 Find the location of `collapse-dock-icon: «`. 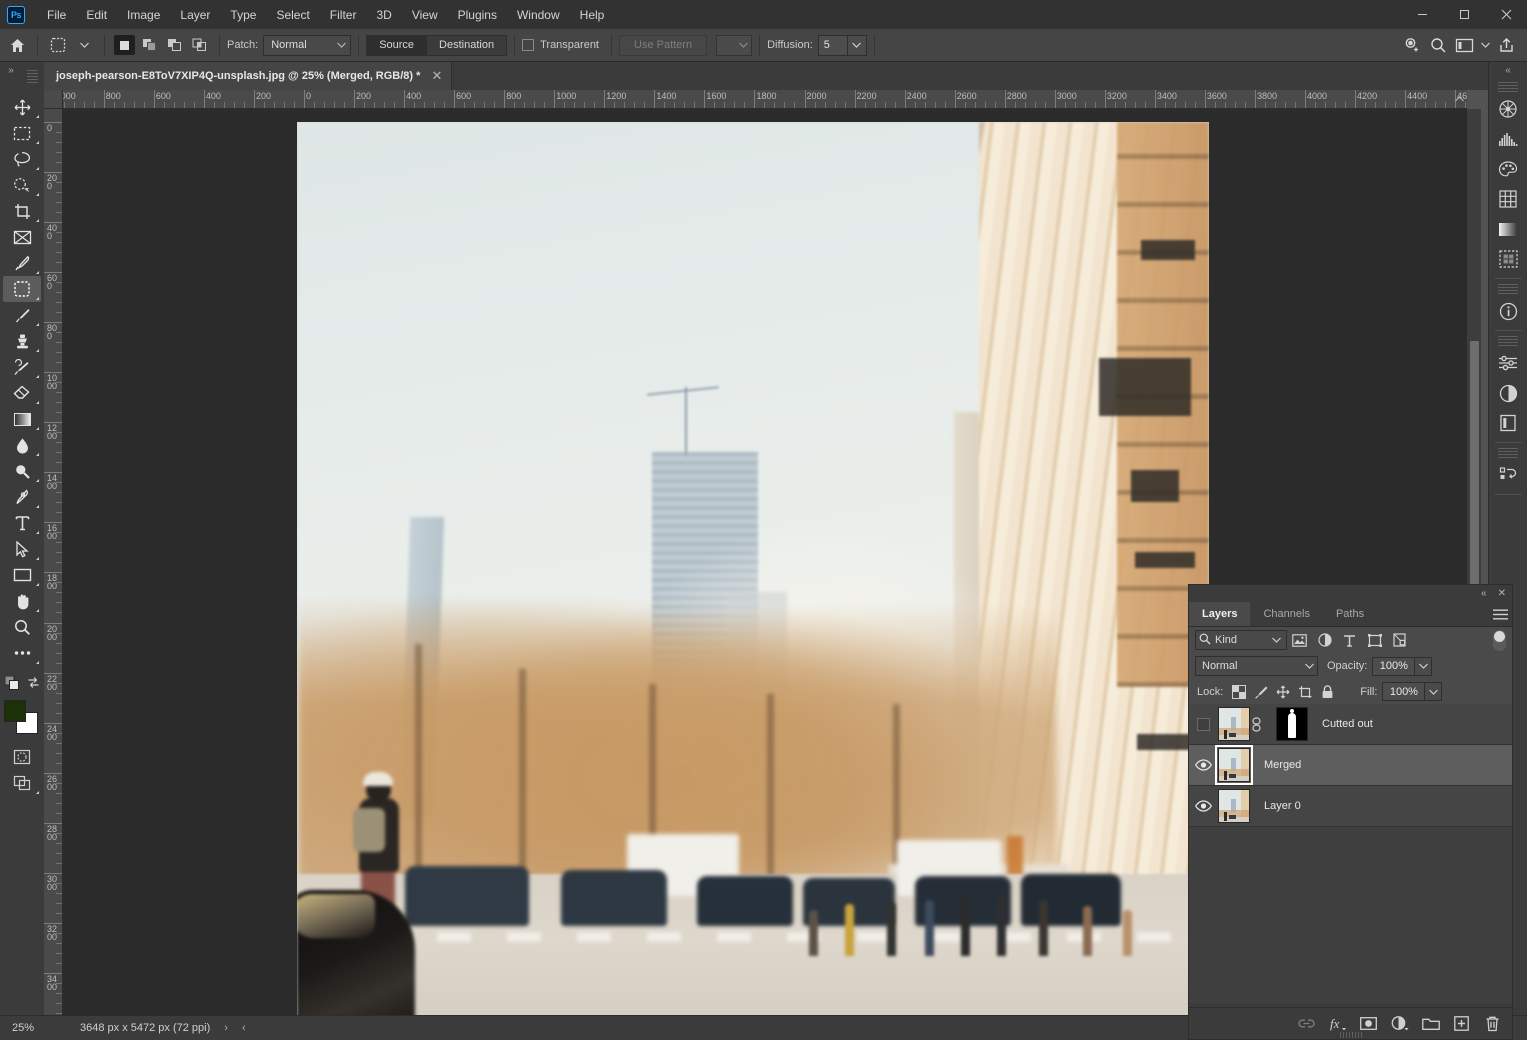

collapse-dock-icon: « is located at coordinates (1508, 70).